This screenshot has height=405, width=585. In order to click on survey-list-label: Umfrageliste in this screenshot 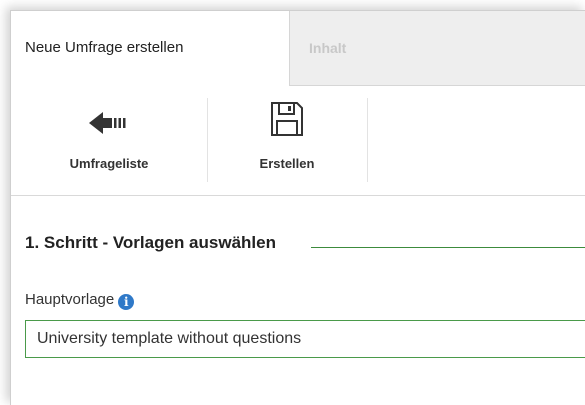, I will do `click(109, 163)`.